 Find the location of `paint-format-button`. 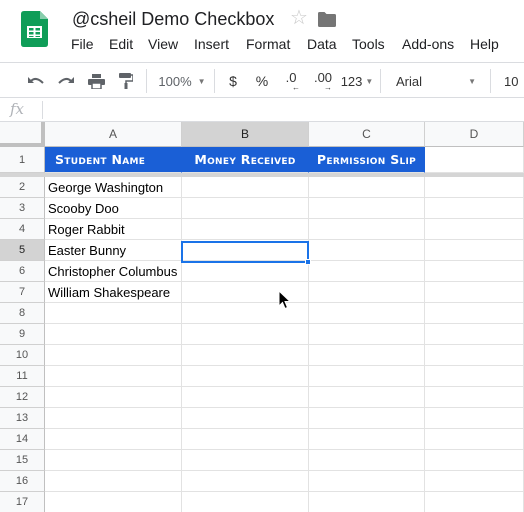

paint-format-button is located at coordinates (126, 81).